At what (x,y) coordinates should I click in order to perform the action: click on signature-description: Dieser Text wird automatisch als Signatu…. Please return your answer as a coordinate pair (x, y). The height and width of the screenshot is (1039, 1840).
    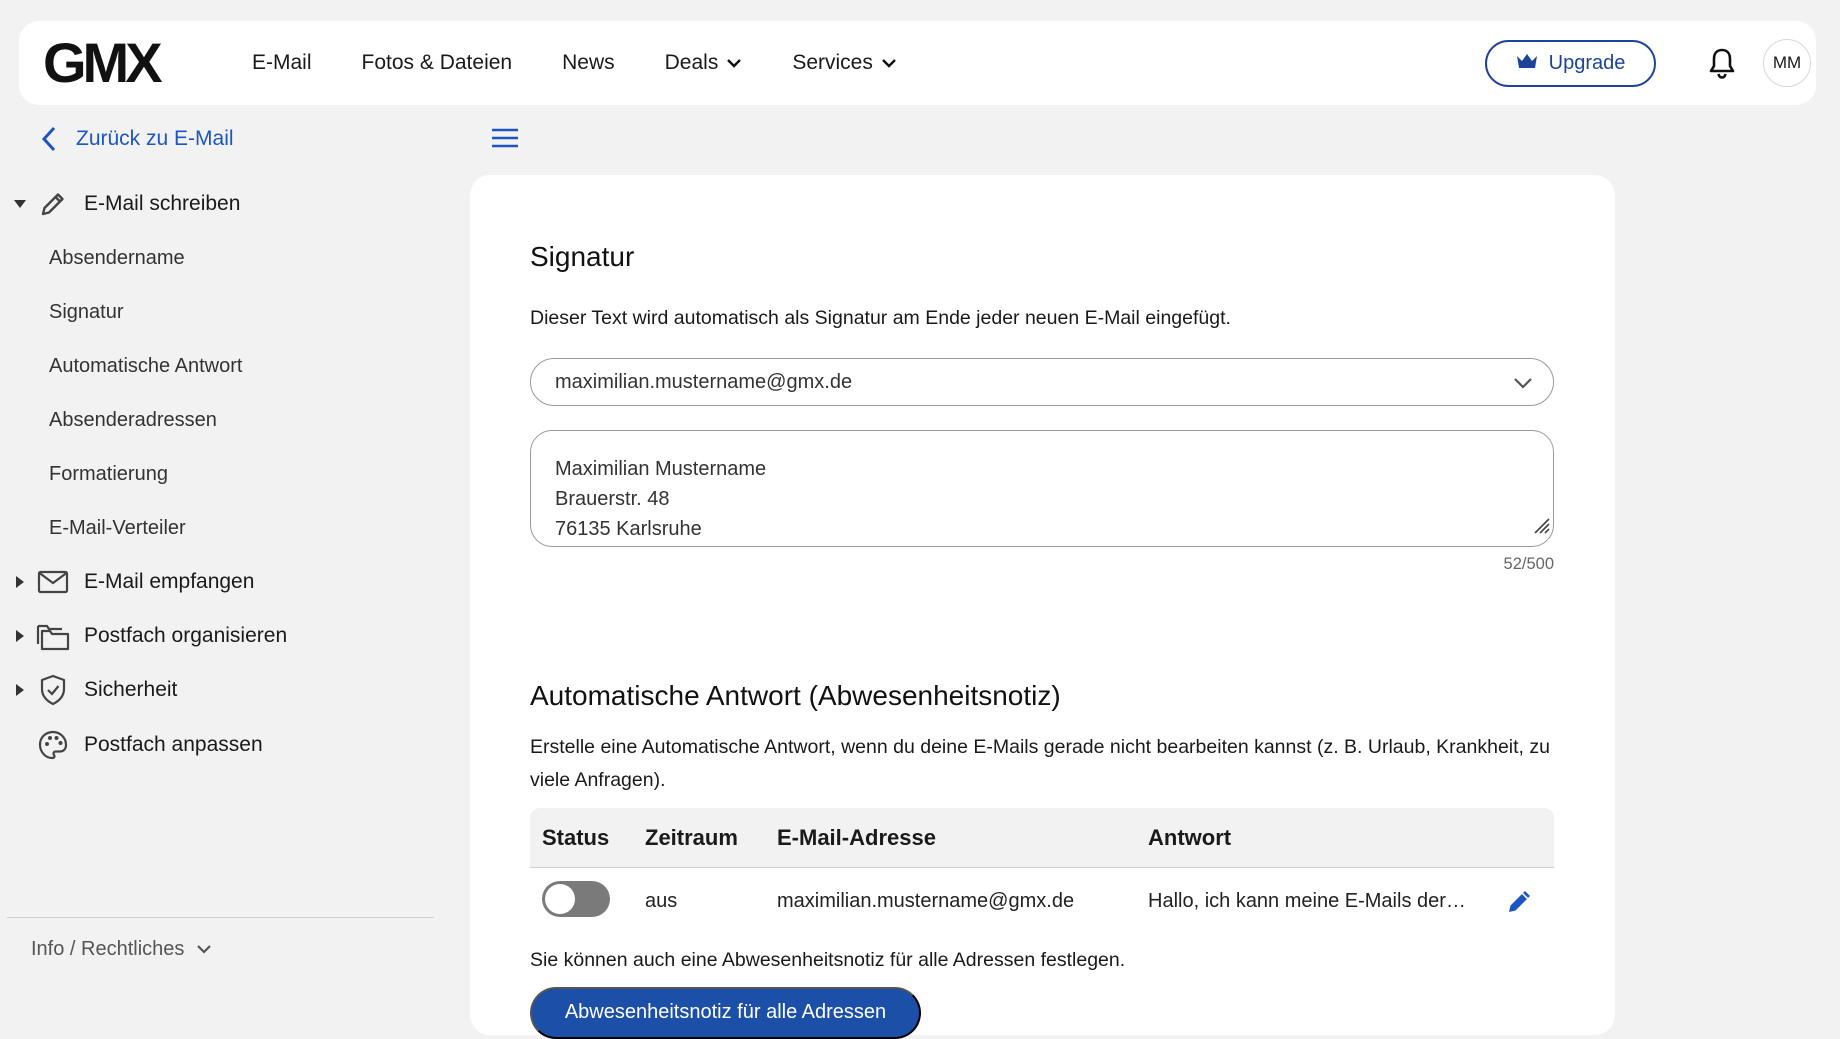
    Looking at the image, I should click on (880, 318).